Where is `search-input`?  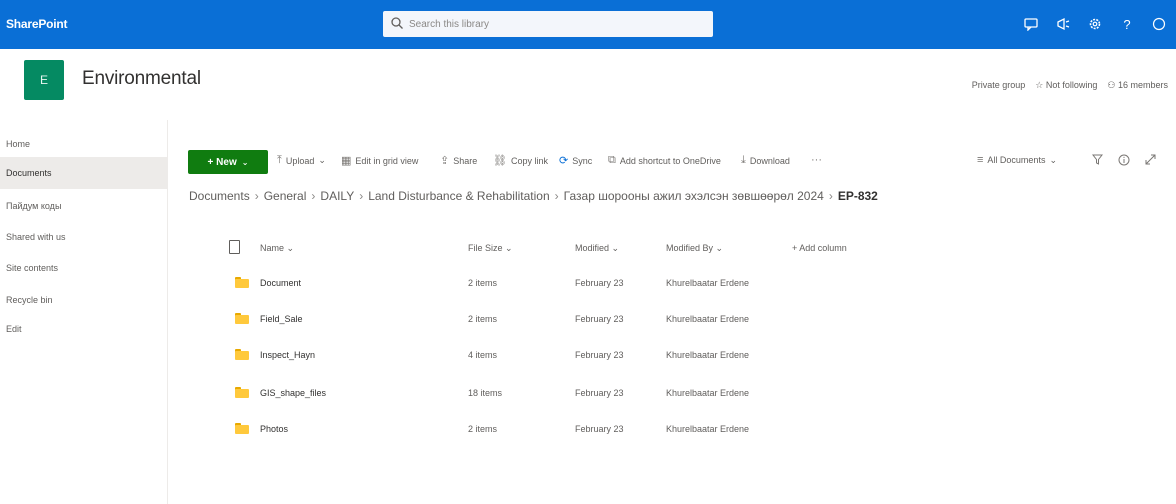 search-input is located at coordinates (554, 24).